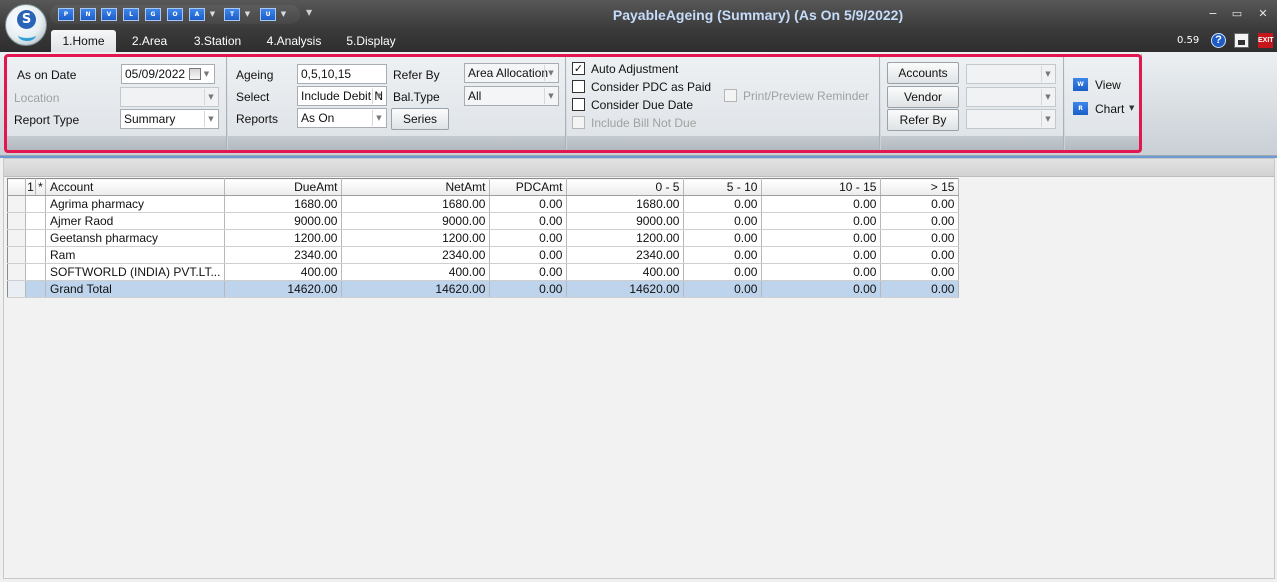 This screenshot has width=1277, height=582. Describe the element at coordinates (1218, 40) in the screenshot. I see `help-icon: ?` at that location.